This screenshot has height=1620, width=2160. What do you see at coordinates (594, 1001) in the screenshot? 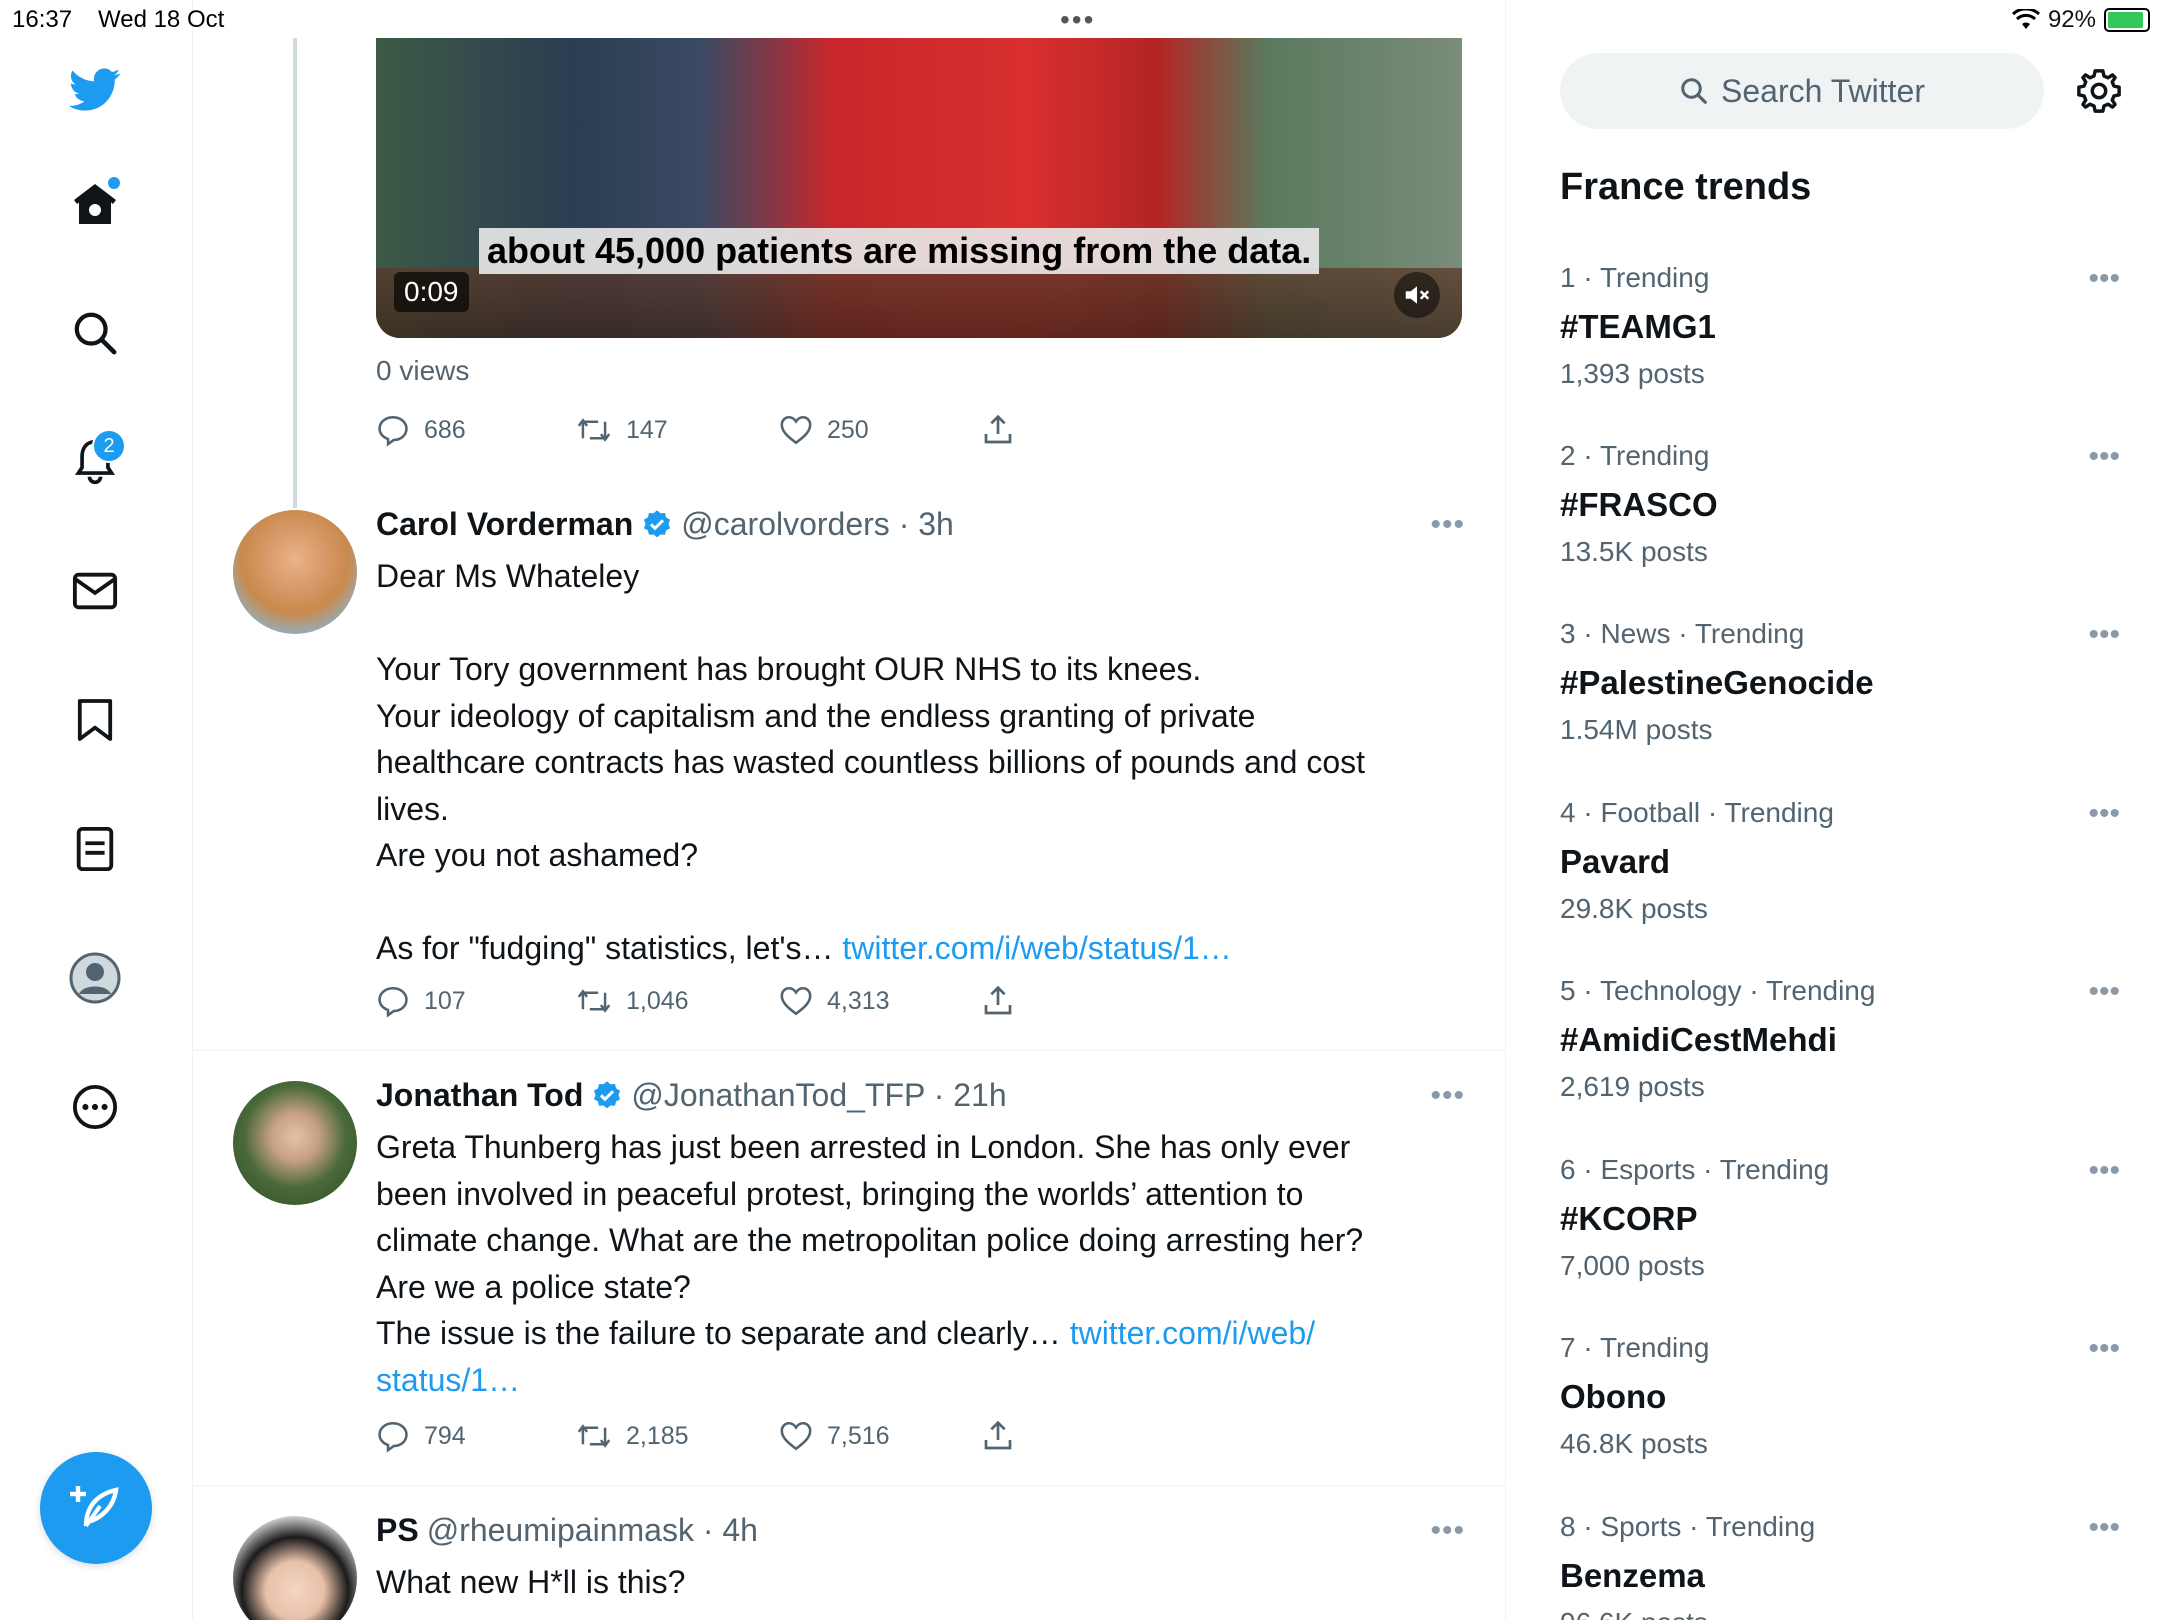
I see `retweet-icon` at bounding box center [594, 1001].